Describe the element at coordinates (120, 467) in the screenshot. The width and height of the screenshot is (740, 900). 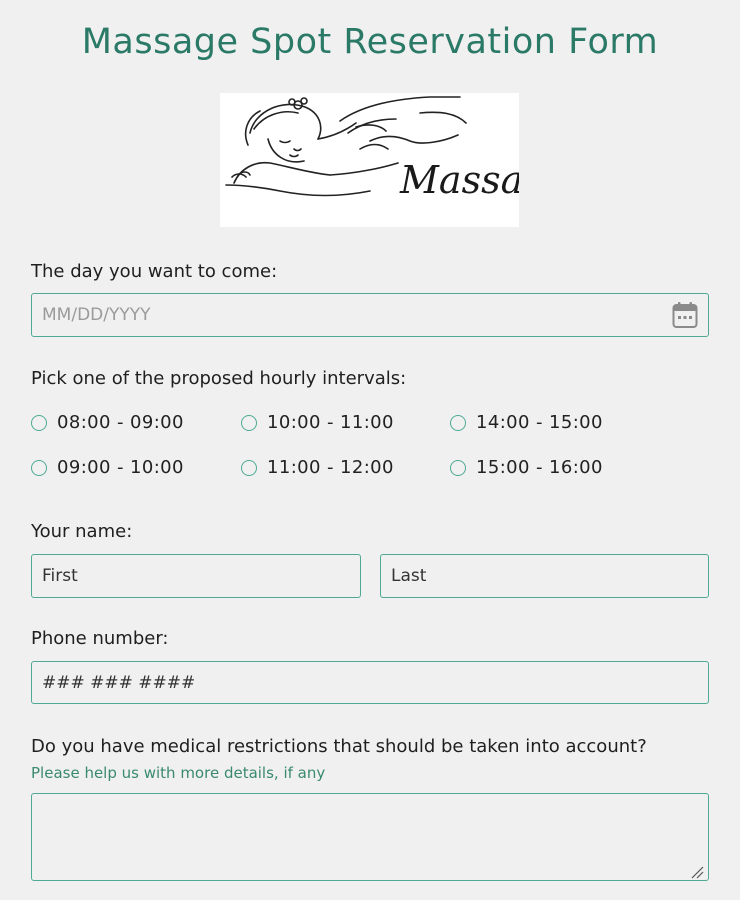
I see `radio-label: 09:00 - 10:00` at that location.